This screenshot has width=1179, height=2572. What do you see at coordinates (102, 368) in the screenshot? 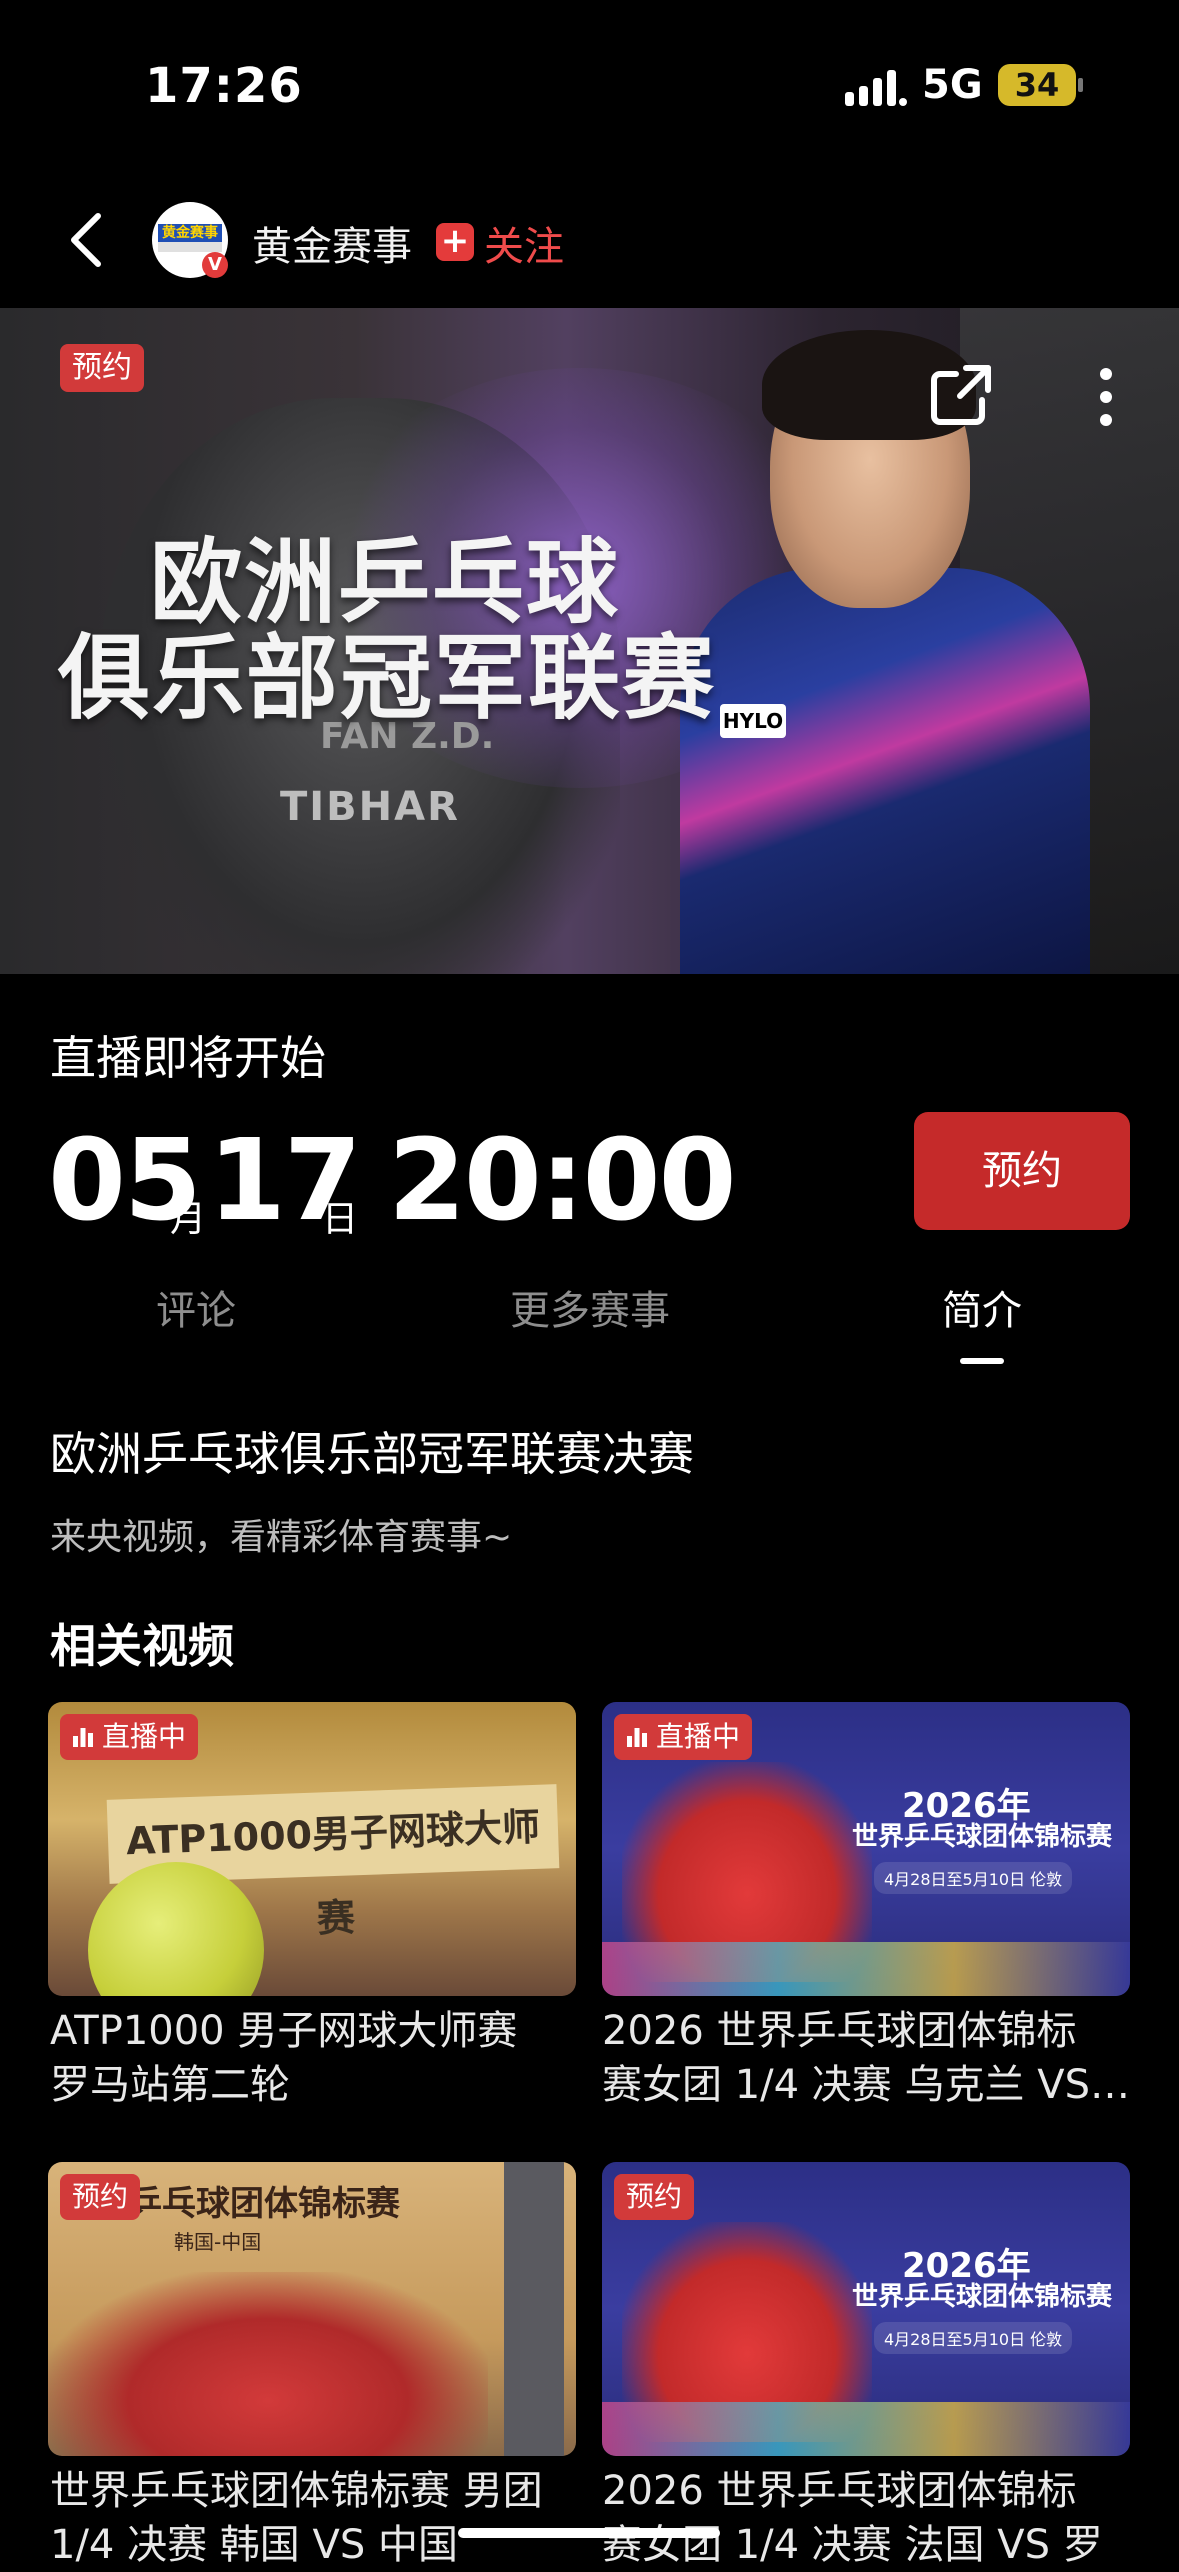
I see `hero-reserve-badge: 预约` at bounding box center [102, 368].